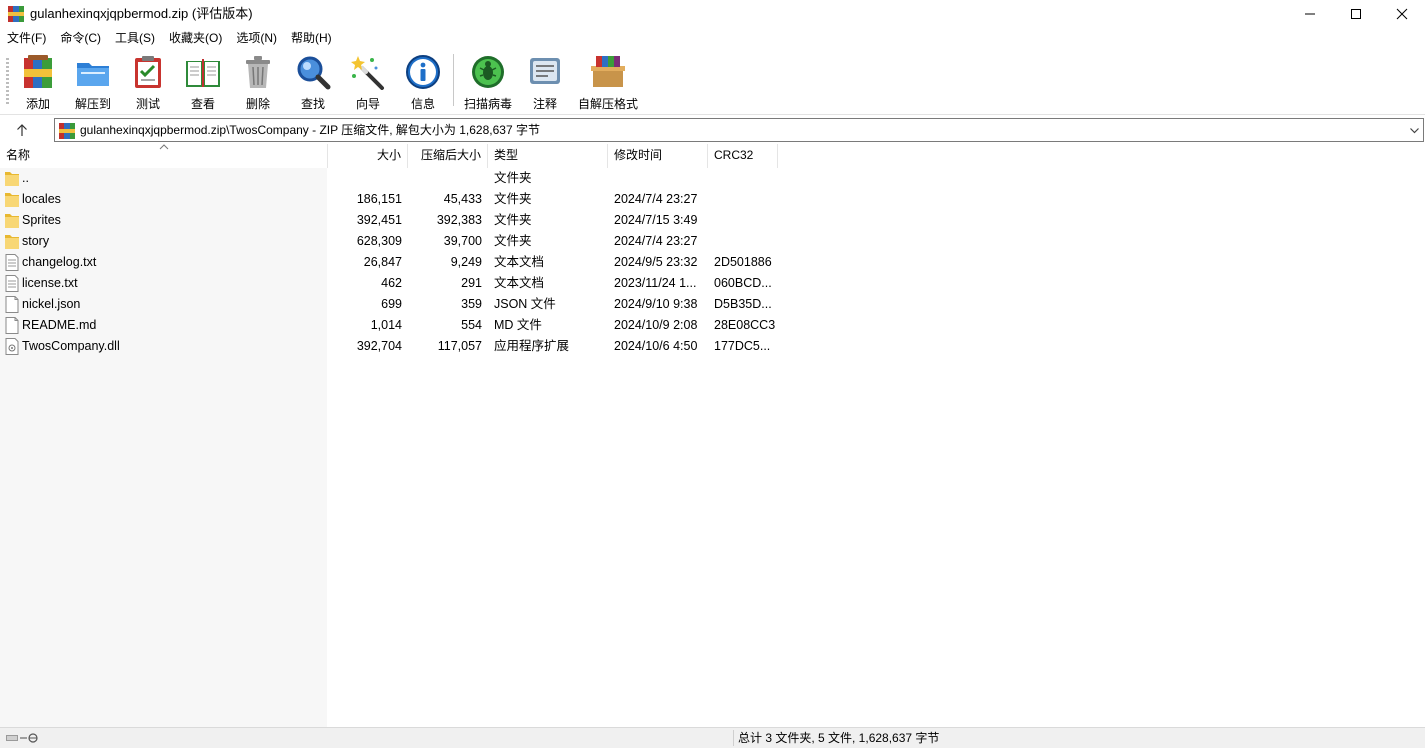 The height and width of the screenshot is (748, 1425). Describe the element at coordinates (12, 283) in the screenshot. I see `text-file-icon` at that location.